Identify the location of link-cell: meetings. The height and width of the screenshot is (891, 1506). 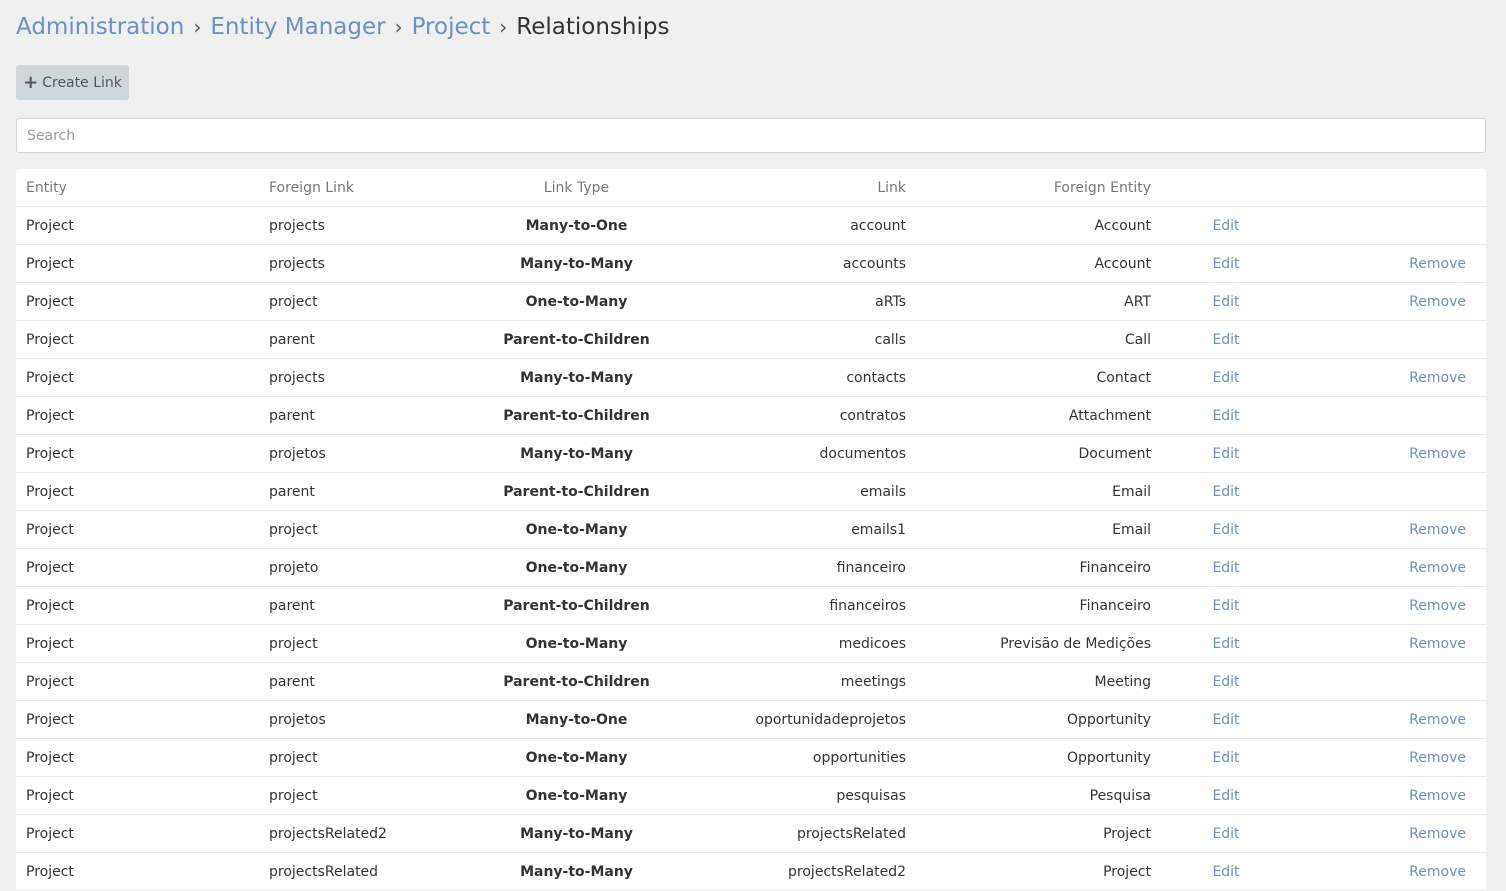
(873, 681).